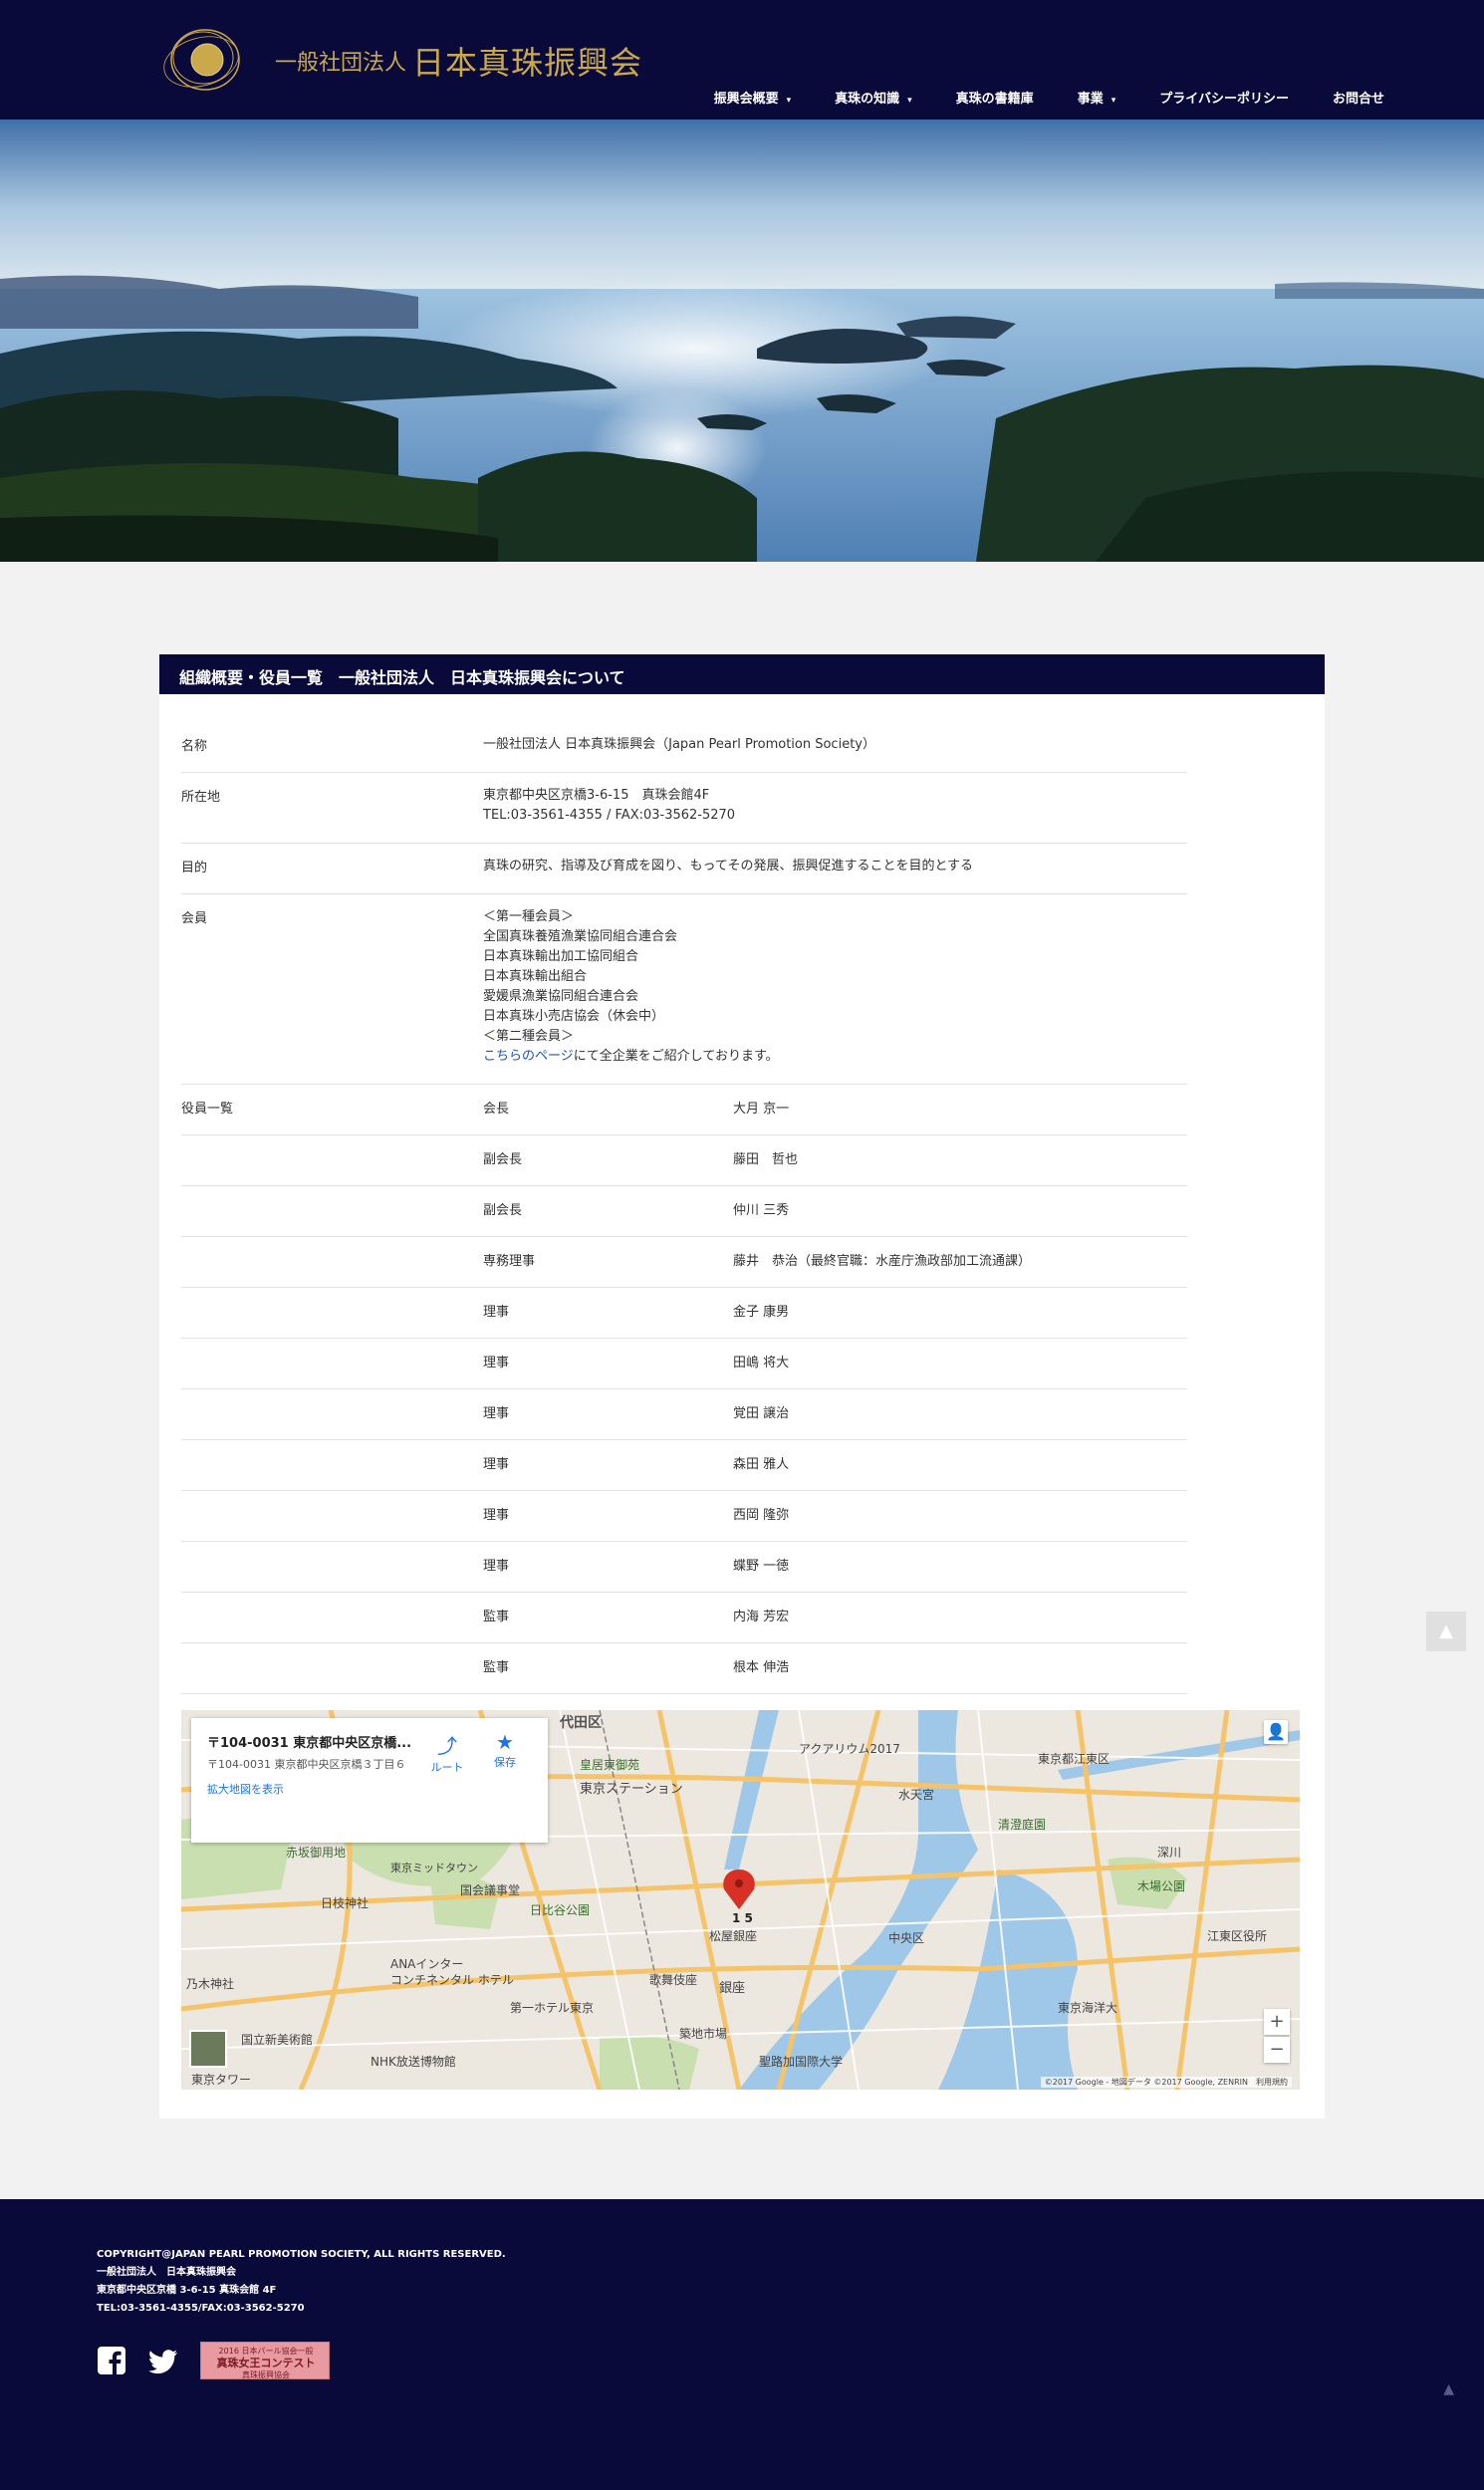 This screenshot has width=1484, height=2490. I want to click on table-row: 理事 金子 康男, so click(684, 1314).